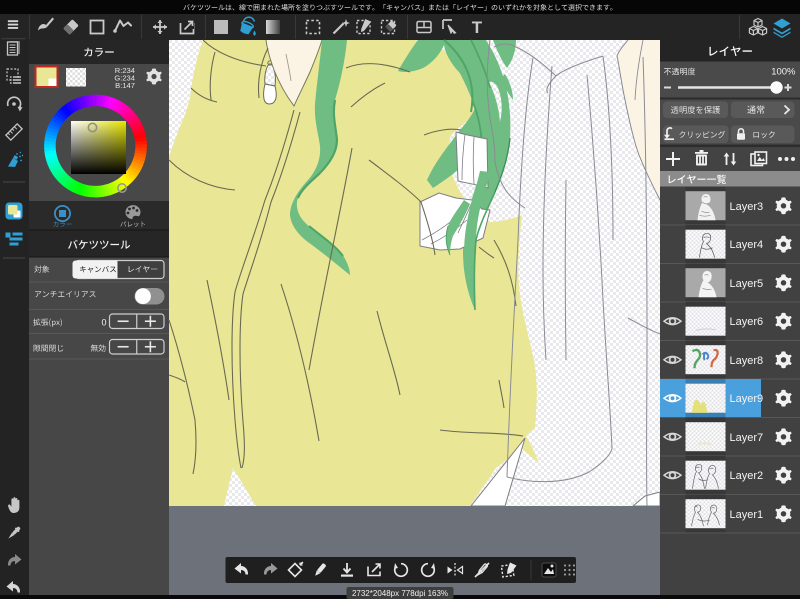  What do you see at coordinates (747, 284) in the screenshot?
I see `svg-text: Layer5` at bounding box center [747, 284].